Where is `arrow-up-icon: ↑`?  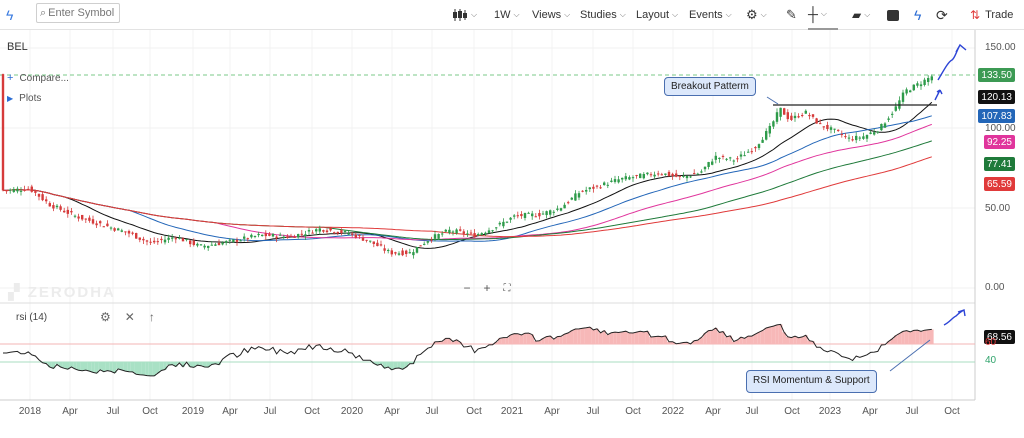 arrow-up-icon: ↑ is located at coordinates (152, 317).